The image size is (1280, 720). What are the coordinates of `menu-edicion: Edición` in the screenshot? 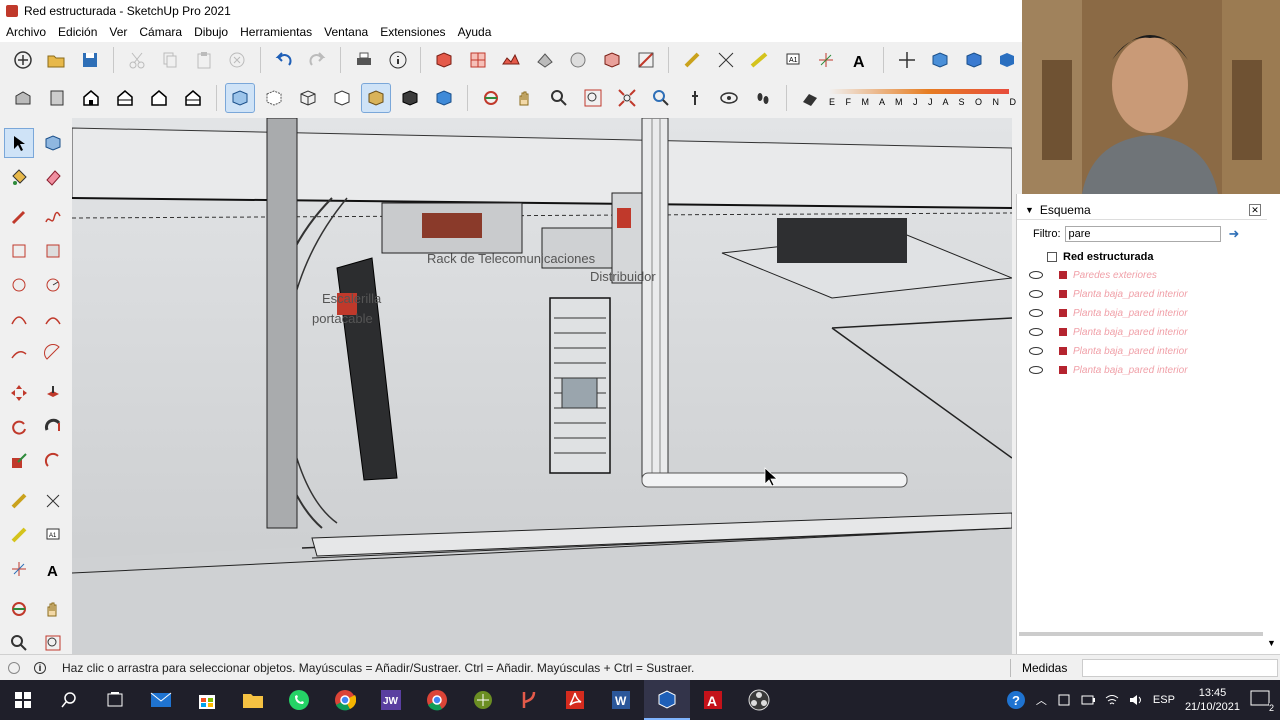 It's located at (77, 32).